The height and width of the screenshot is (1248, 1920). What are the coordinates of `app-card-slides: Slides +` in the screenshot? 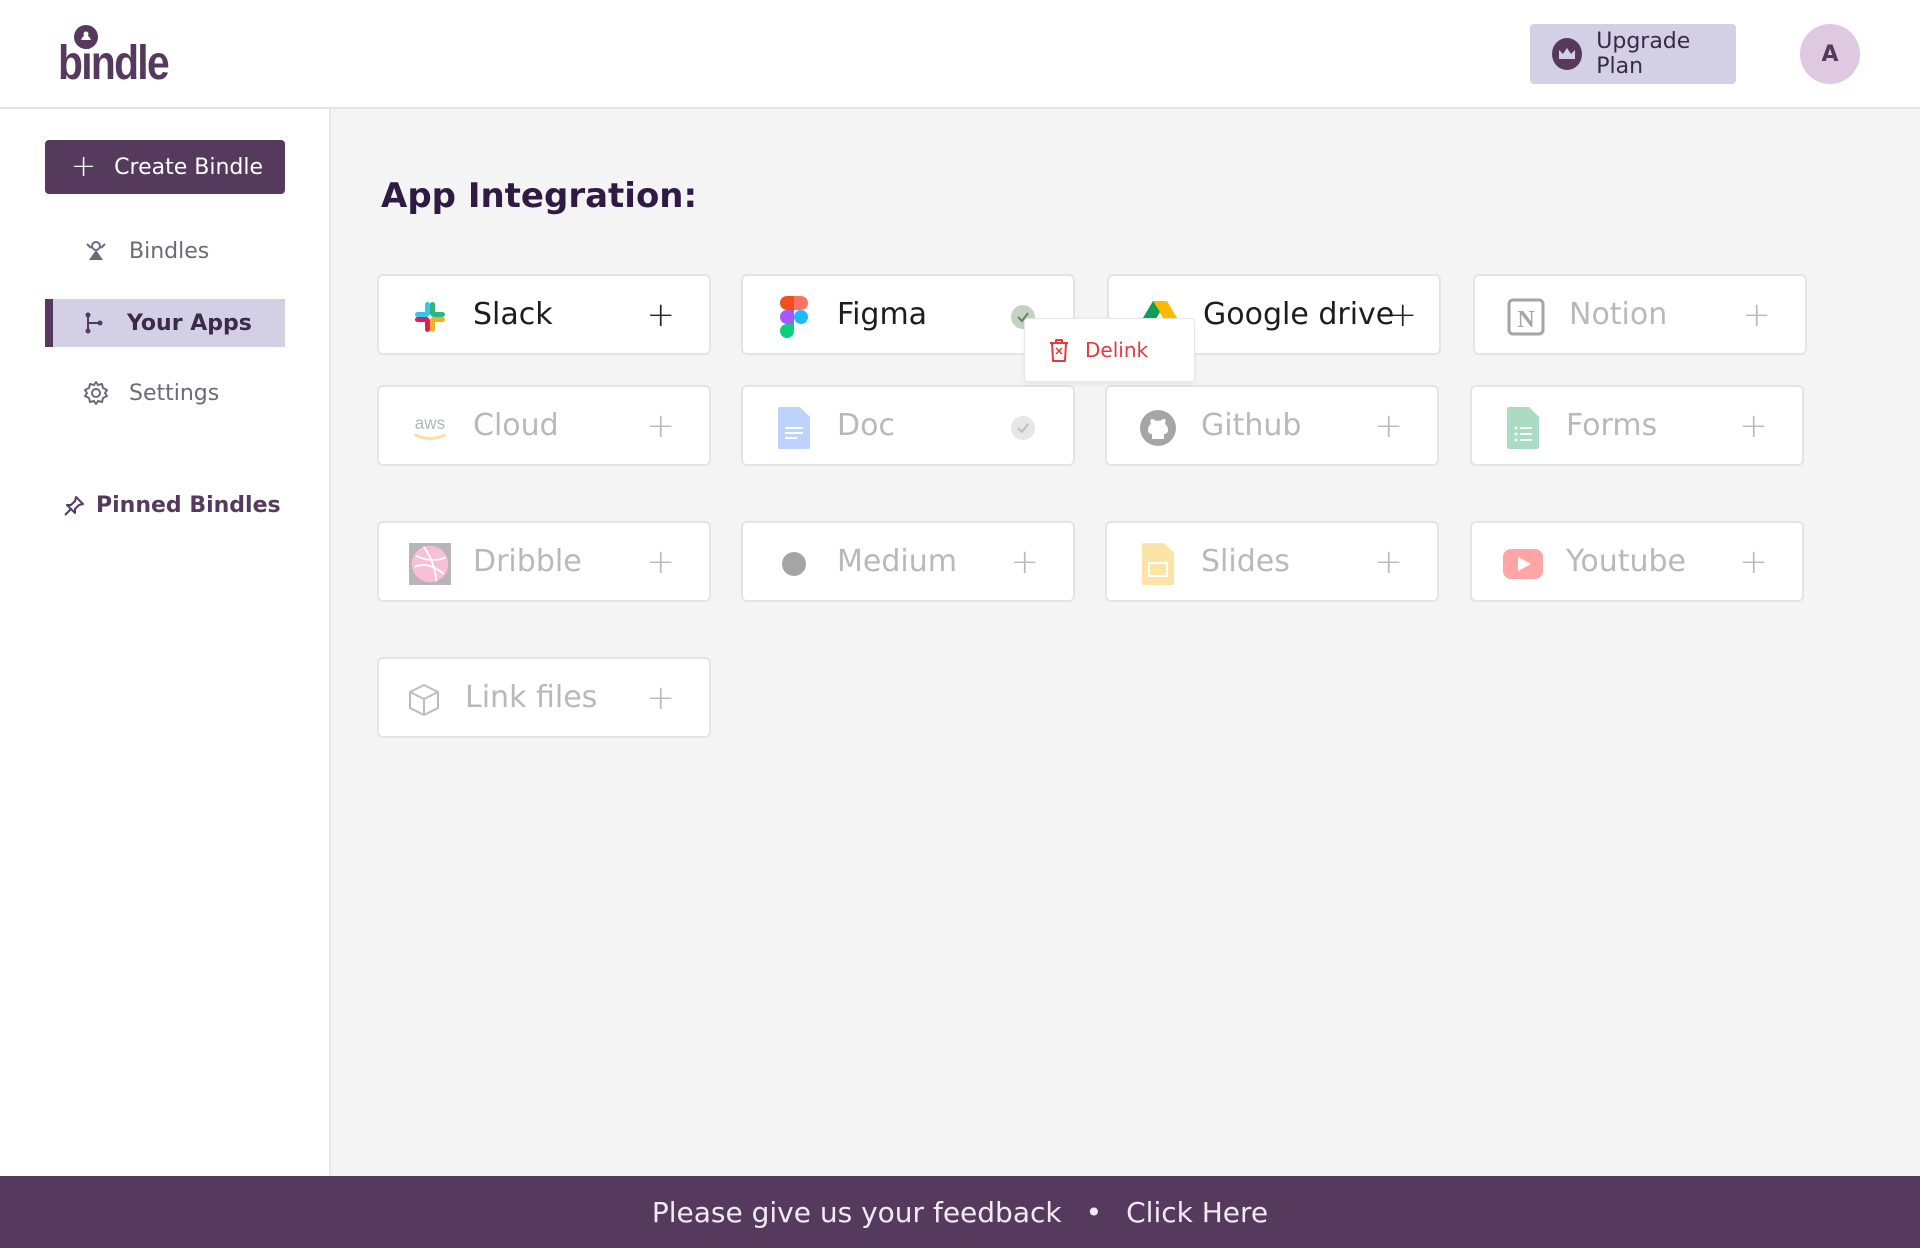 It's located at (1272, 561).